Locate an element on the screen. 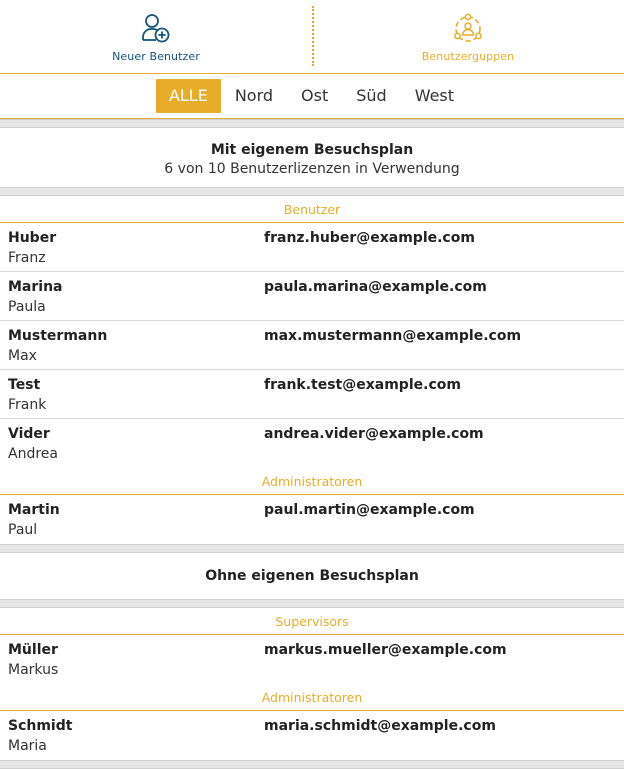  user-row: Vider Andrea andrea.vider@example.com is located at coordinates (312, 443).